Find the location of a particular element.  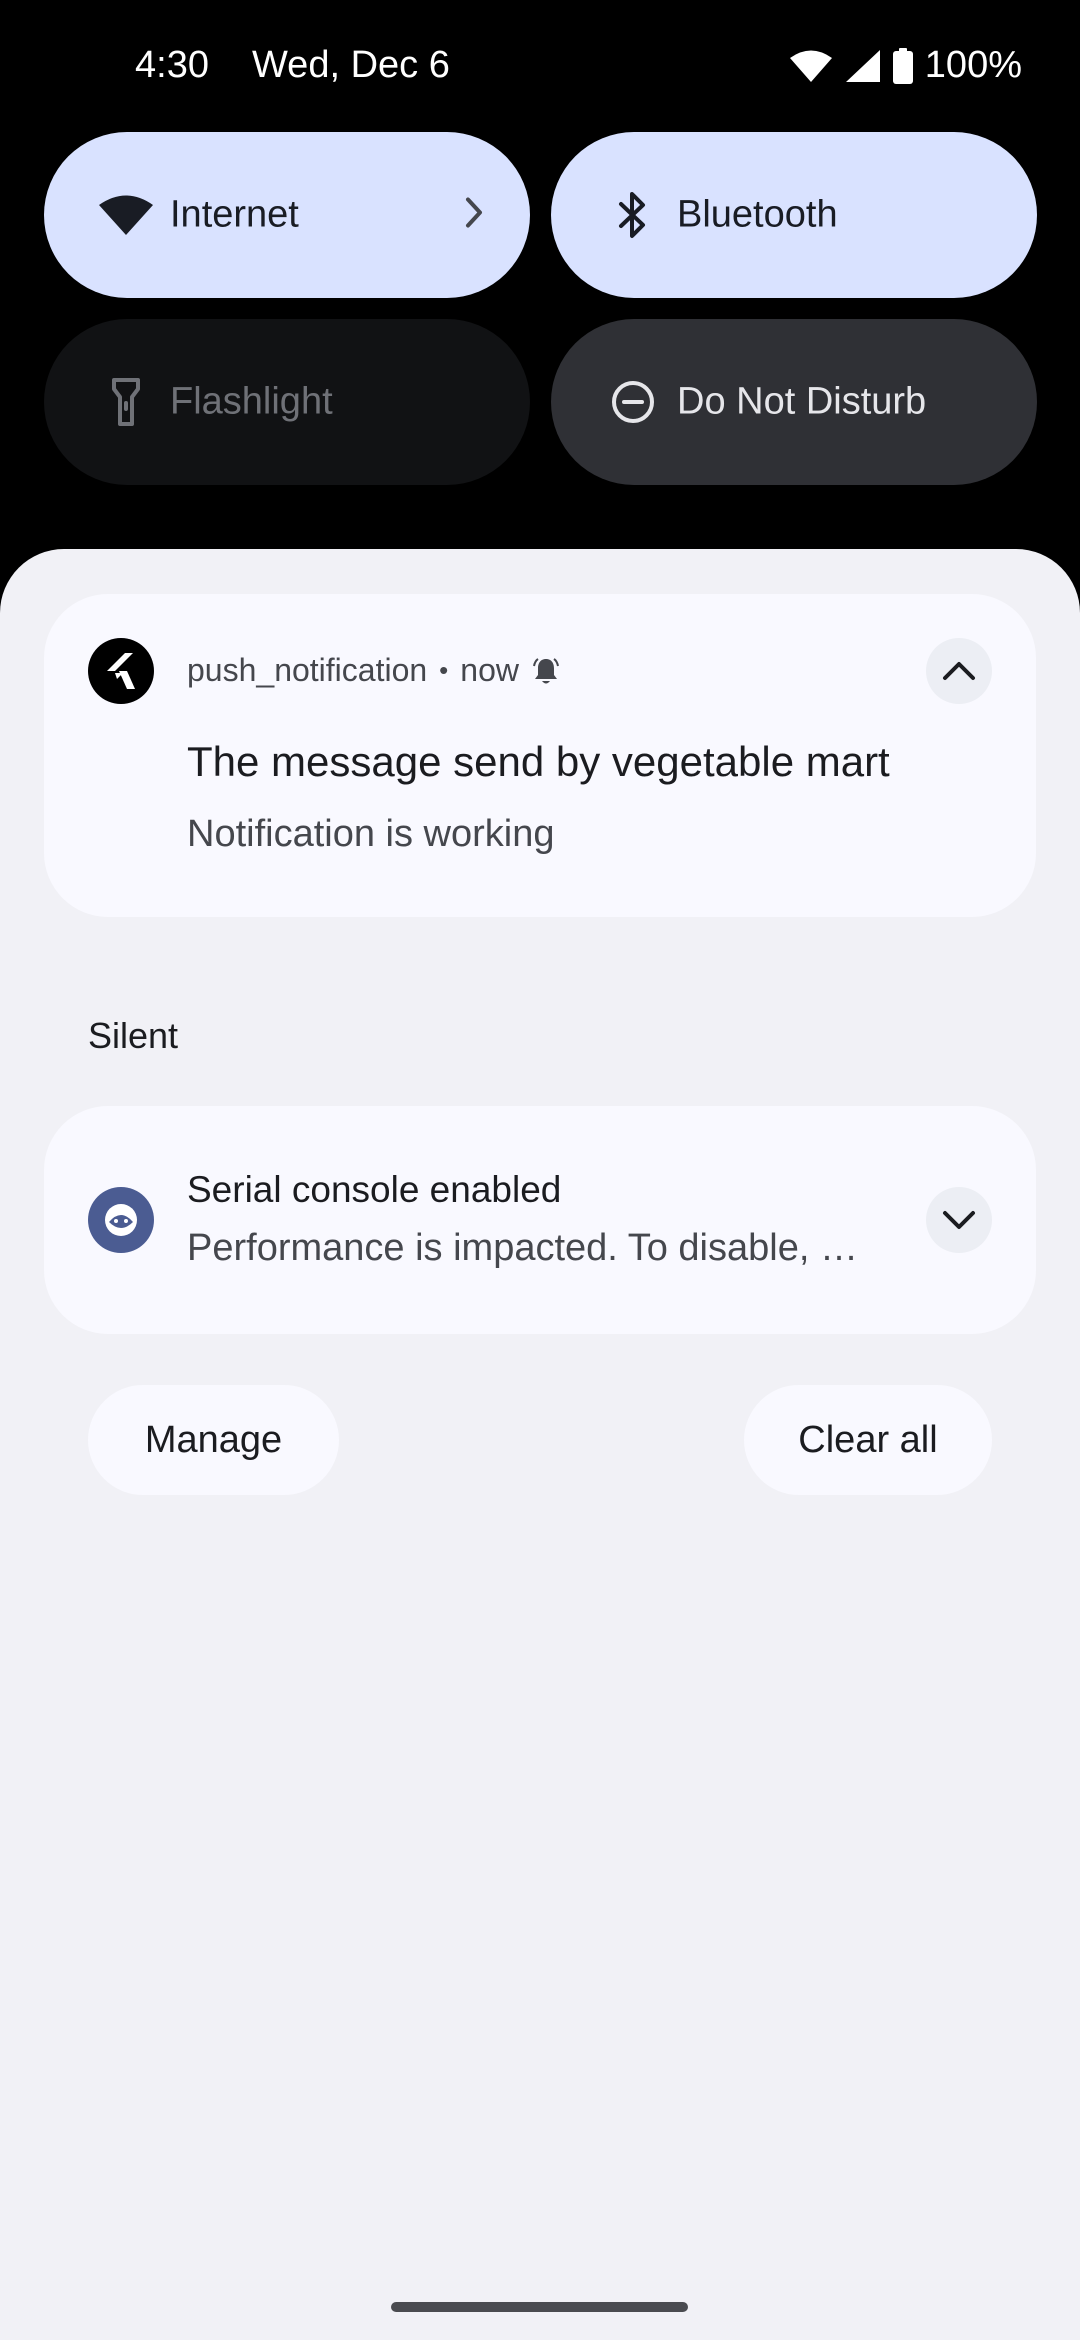

status-icons: 100% is located at coordinates (905, 65).